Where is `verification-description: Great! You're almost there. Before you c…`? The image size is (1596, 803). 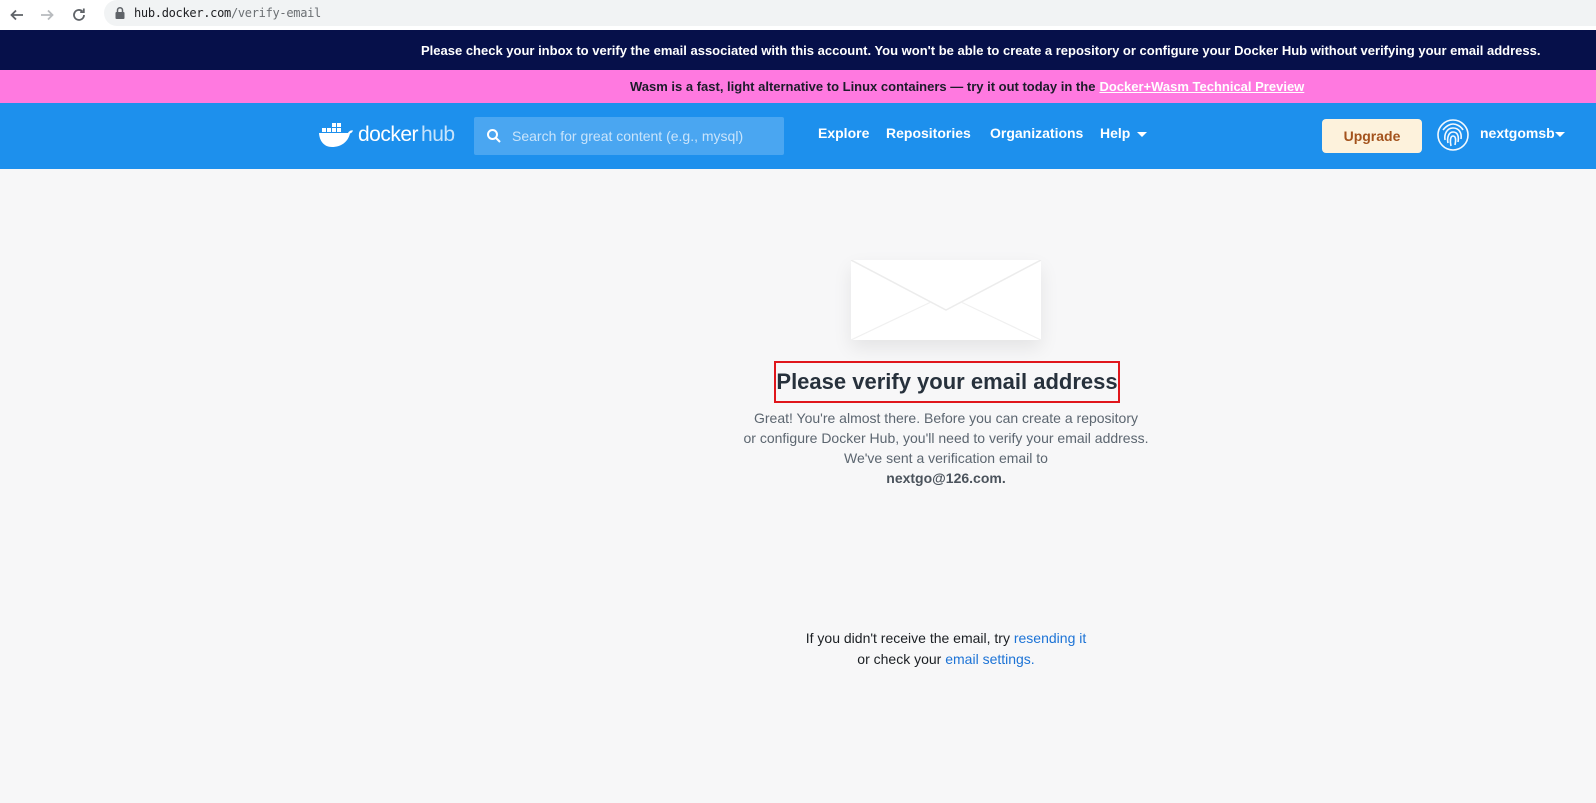
verification-description: Great! You're almost there. Before you c… is located at coordinates (946, 448).